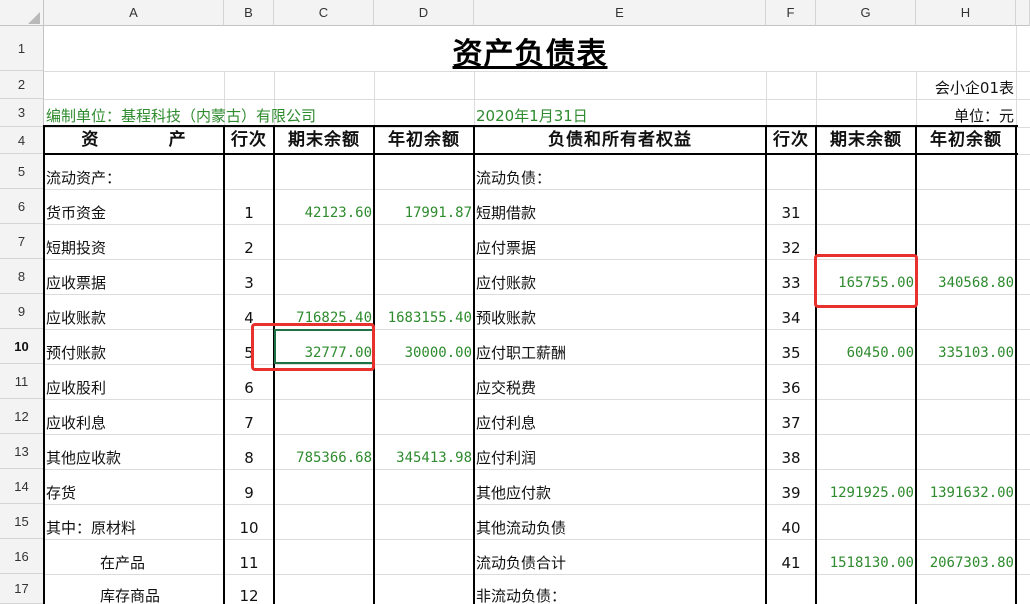 The width and height of the screenshot is (1030, 604). Describe the element at coordinates (620, 206) in the screenshot. I see `liability-item-cell: 短期借款` at that location.